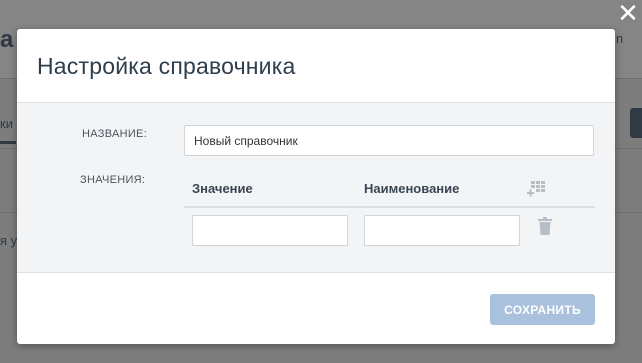  I want to click on background-header-text: n, so click(620, 38).